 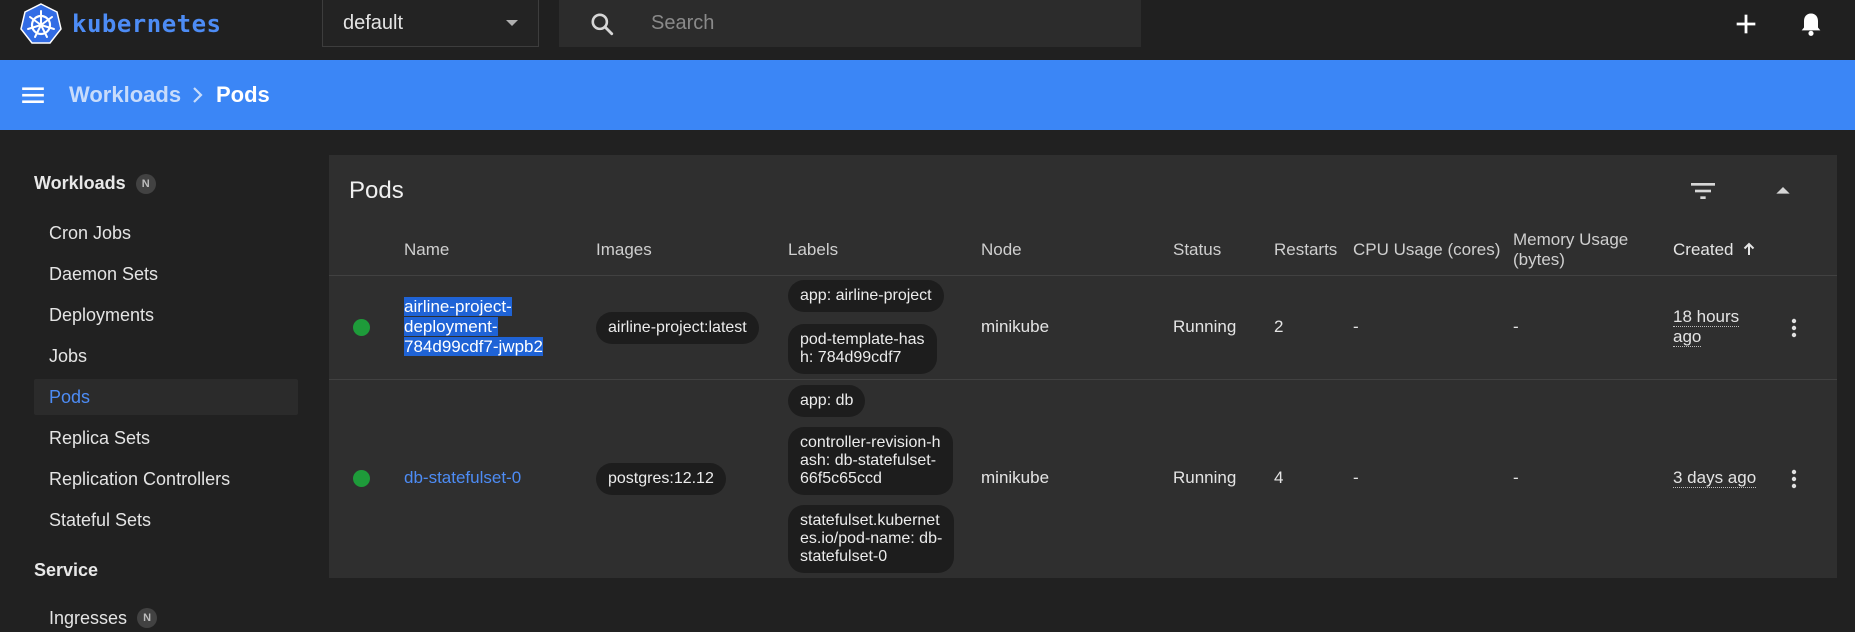 I want to click on column-header-images: Images, so click(x=624, y=249).